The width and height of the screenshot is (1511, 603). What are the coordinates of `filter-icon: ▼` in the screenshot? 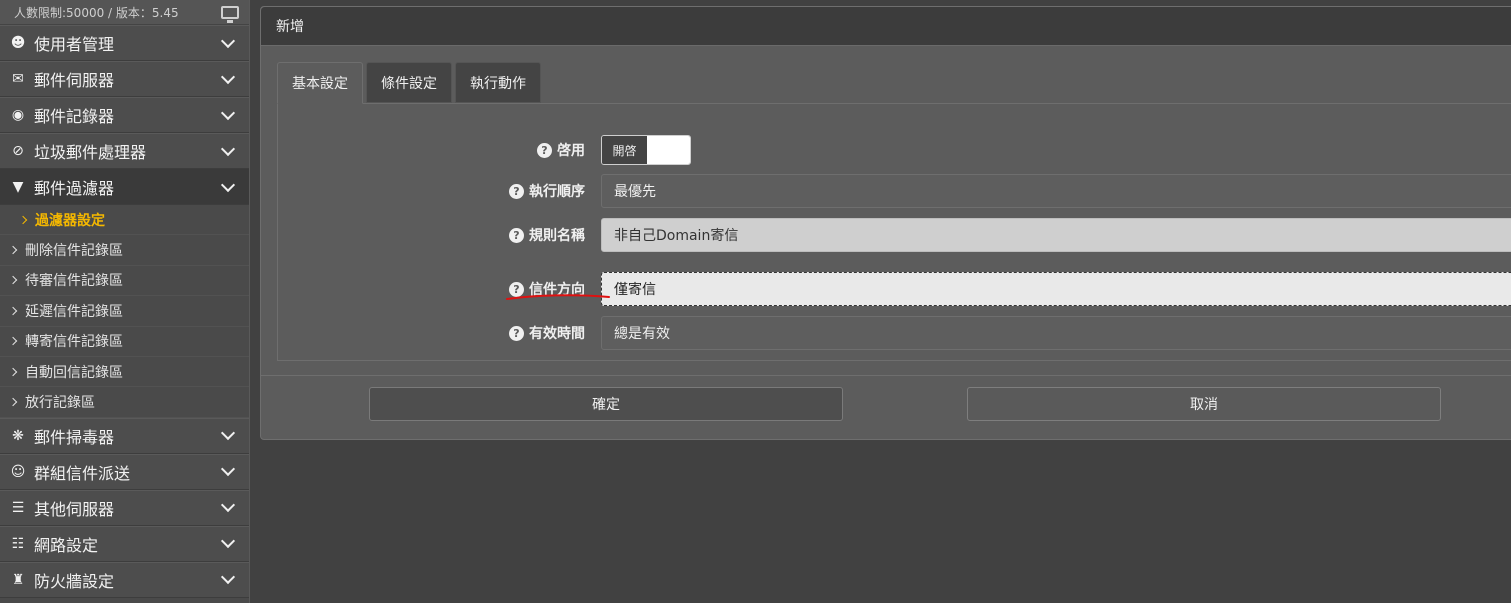 It's located at (18, 187).